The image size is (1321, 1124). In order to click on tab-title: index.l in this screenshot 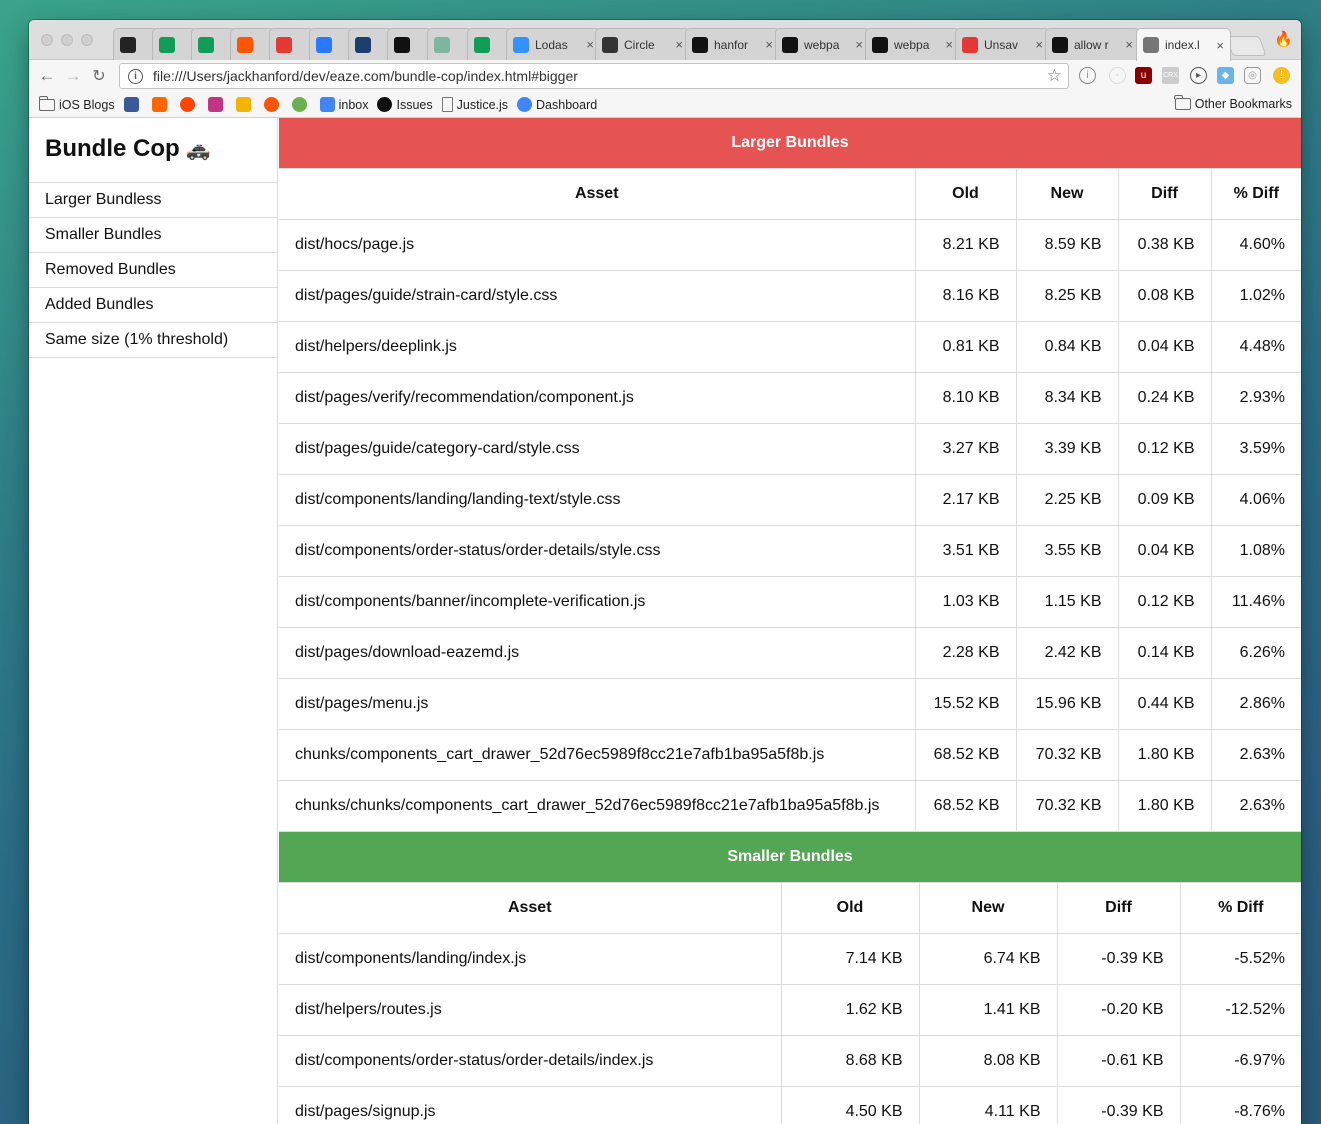, I will do `click(1182, 45)`.